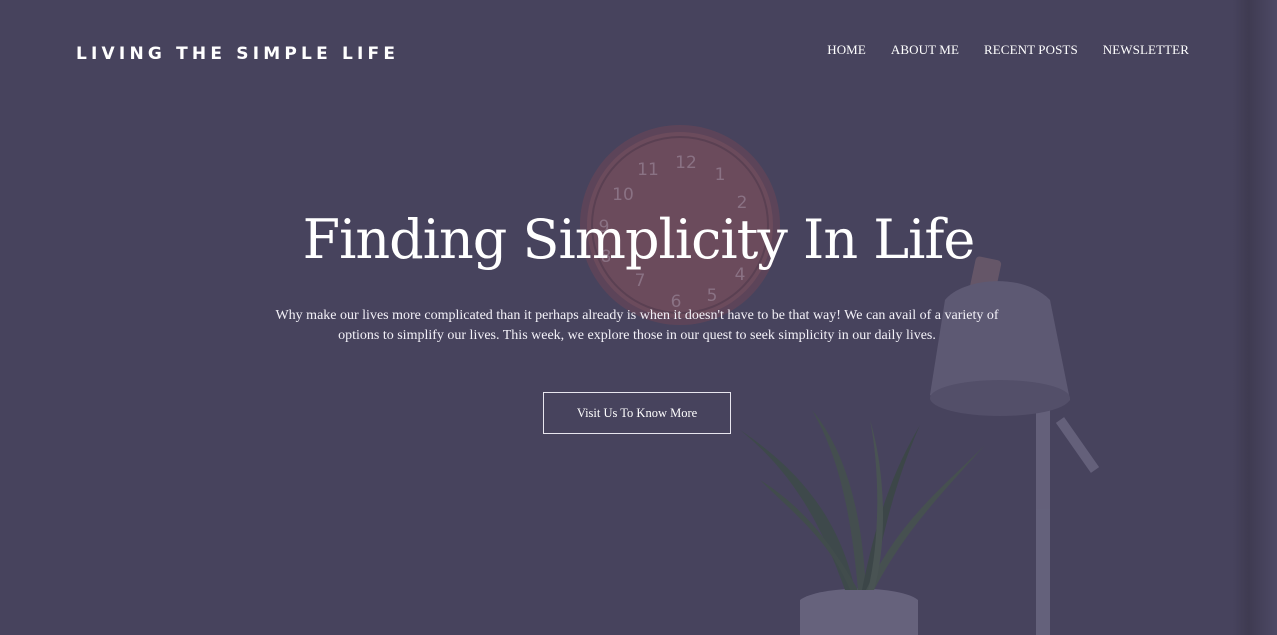 The image size is (1277, 635). What do you see at coordinates (686, 163) in the screenshot?
I see `clock-numeral: 12` at bounding box center [686, 163].